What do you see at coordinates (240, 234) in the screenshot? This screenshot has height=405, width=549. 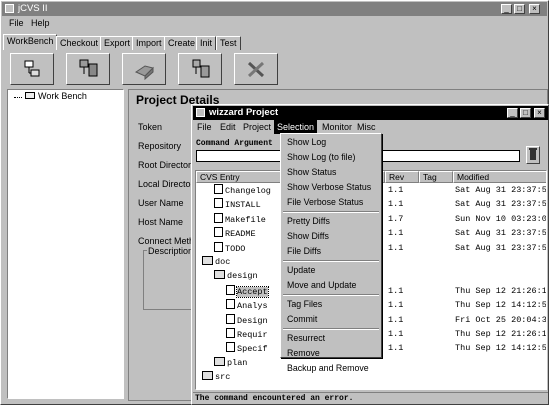 I see `entry-label: README` at bounding box center [240, 234].